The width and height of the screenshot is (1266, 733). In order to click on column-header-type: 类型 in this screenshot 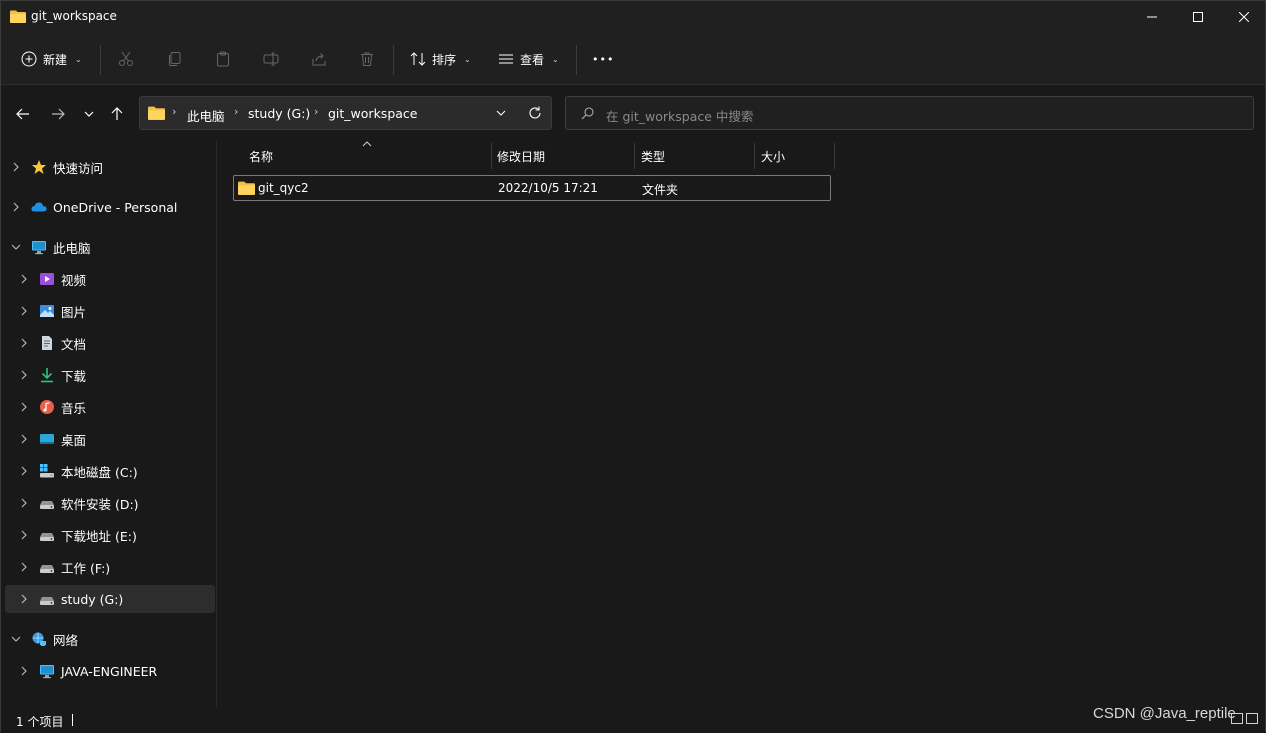, I will do `click(653, 156)`.